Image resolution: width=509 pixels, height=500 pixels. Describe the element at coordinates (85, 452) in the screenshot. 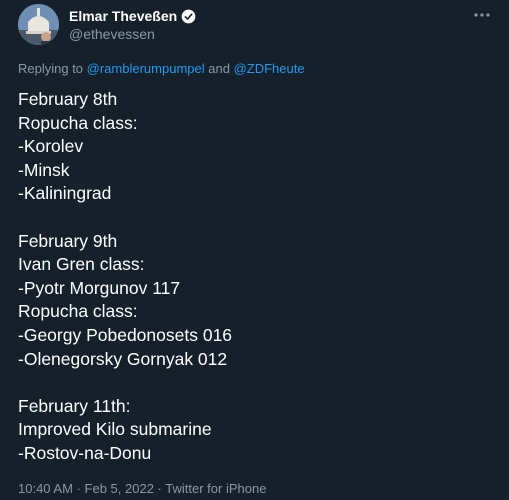

I see `tweet-line: -Rostov-na-Donu` at that location.